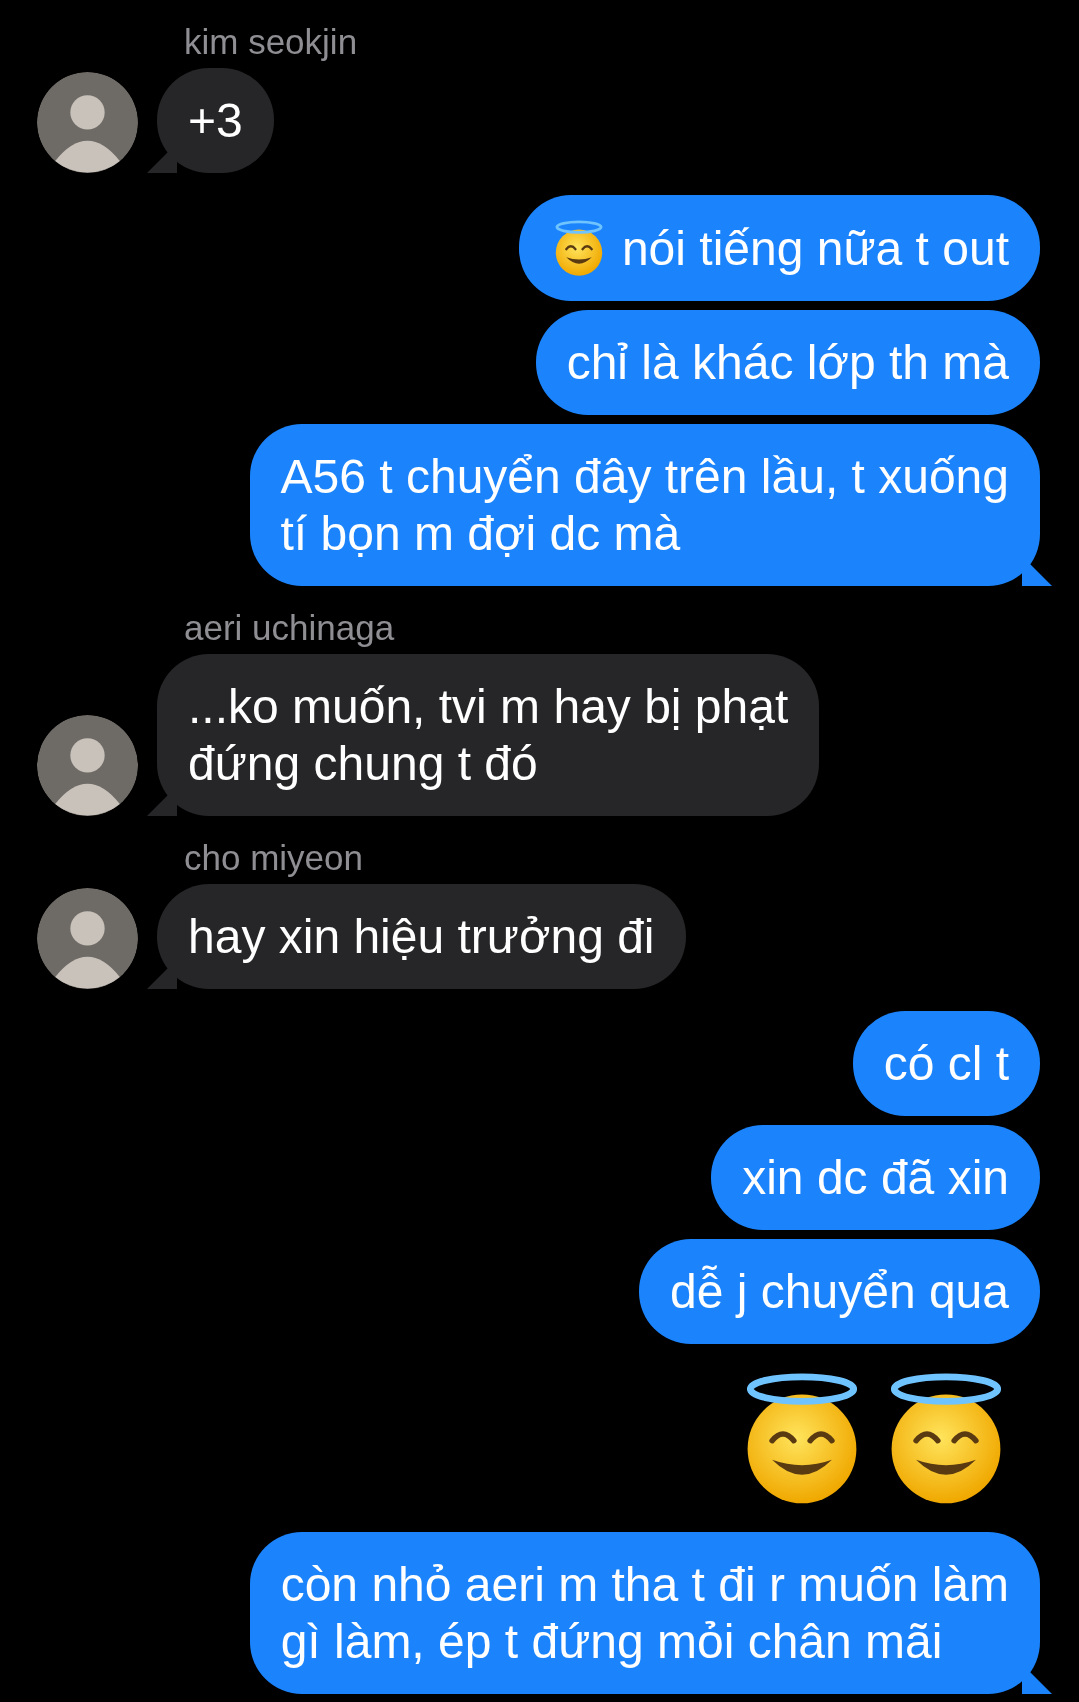  I want to click on sender-name: kim seokjin, so click(271, 42).